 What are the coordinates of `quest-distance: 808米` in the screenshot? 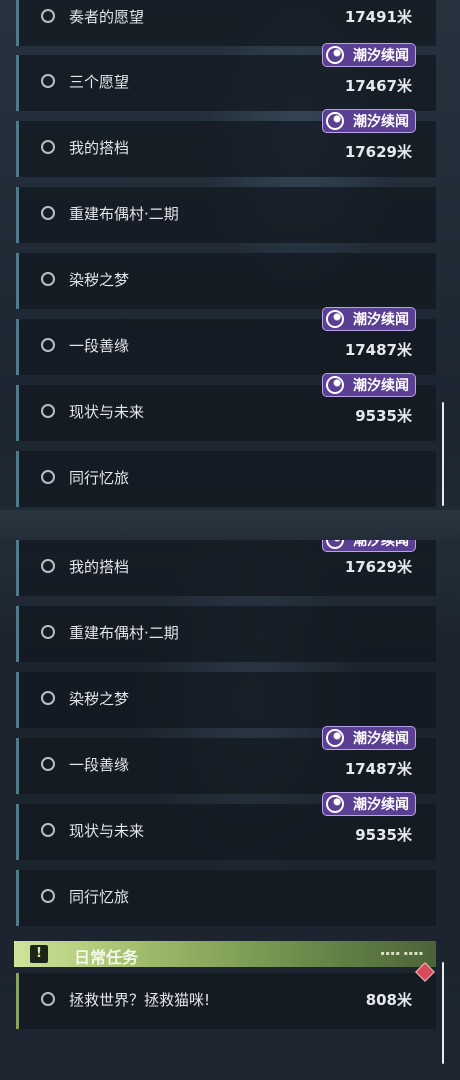 It's located at (388, 1000).